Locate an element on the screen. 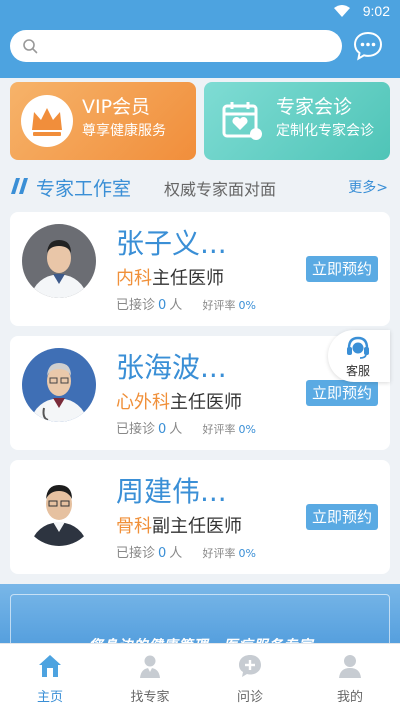  doctor-dept: 心外科 is located at coordinates (143, 402).